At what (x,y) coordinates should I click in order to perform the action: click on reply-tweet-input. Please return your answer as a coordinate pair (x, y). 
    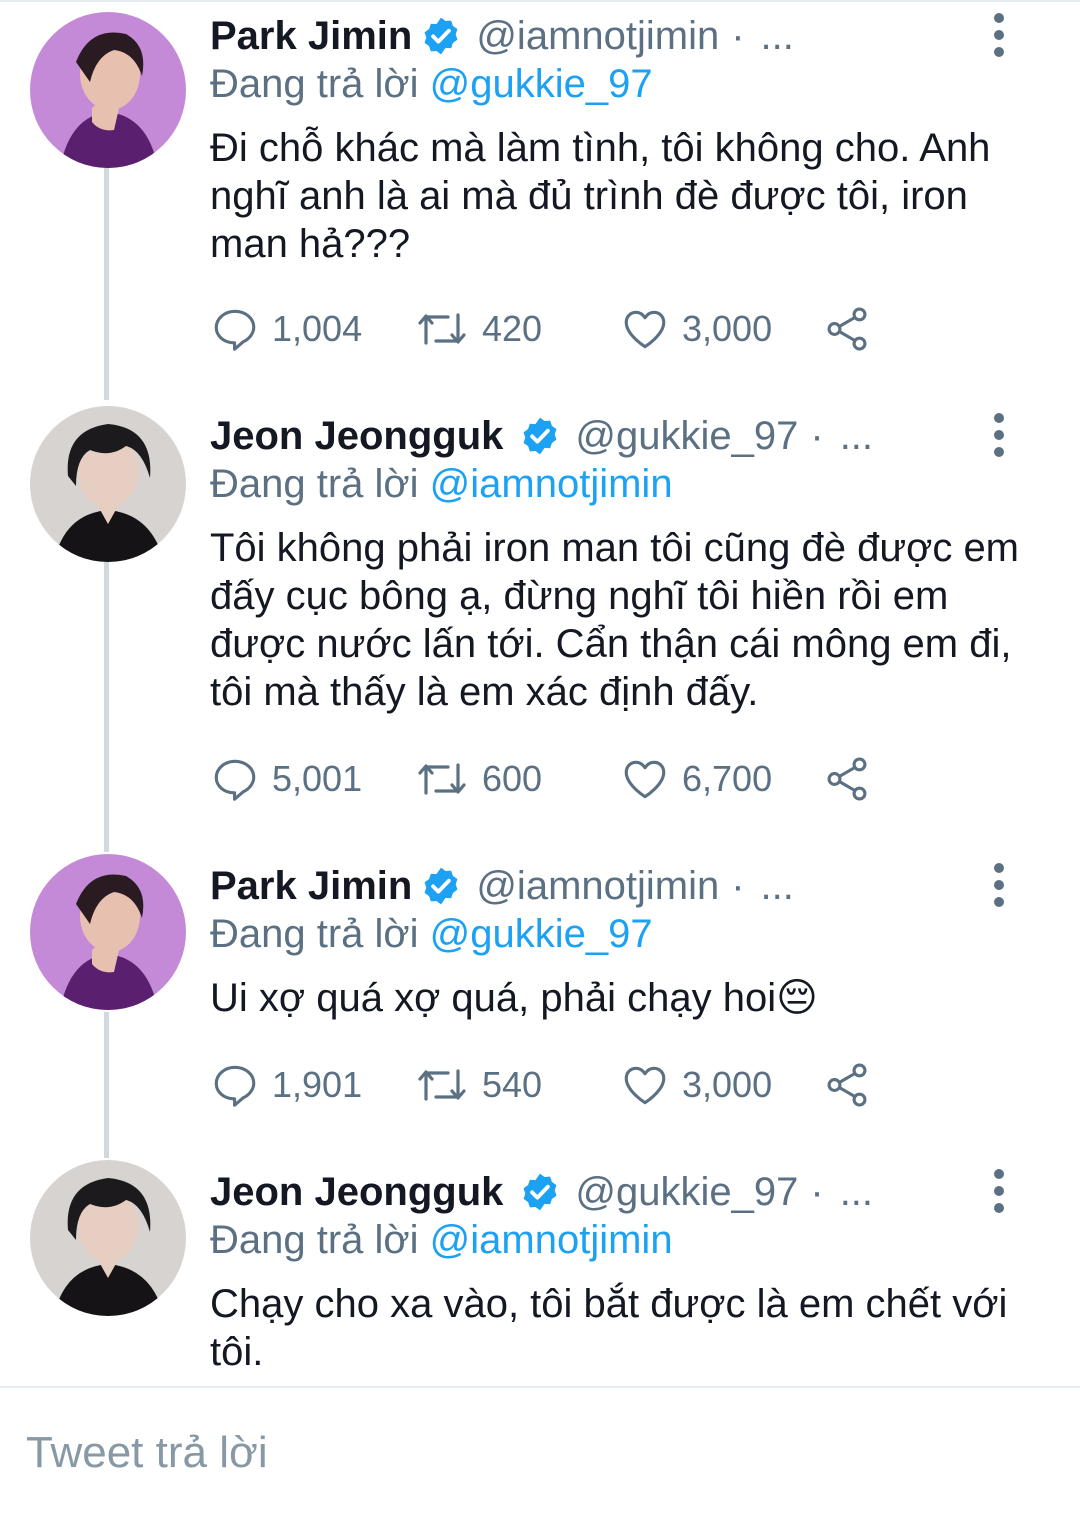
    Looking at the image, I should click on (526, 1453).